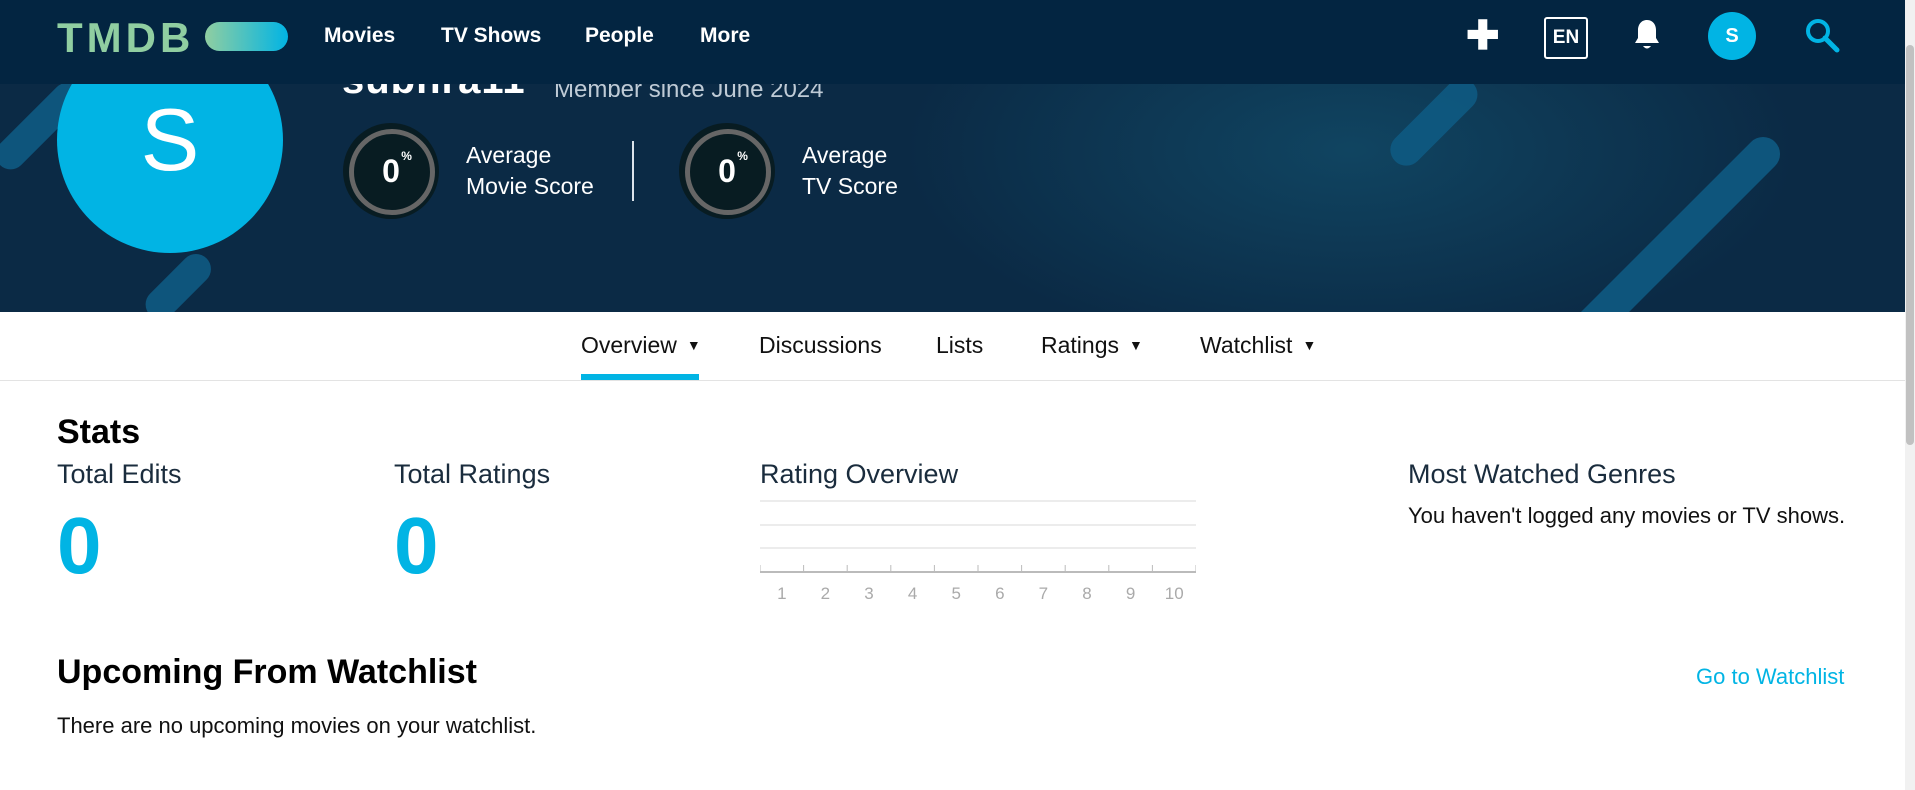  I want to click on upcoming-heading: Upcoming From Watchlist, so click(267, 672).